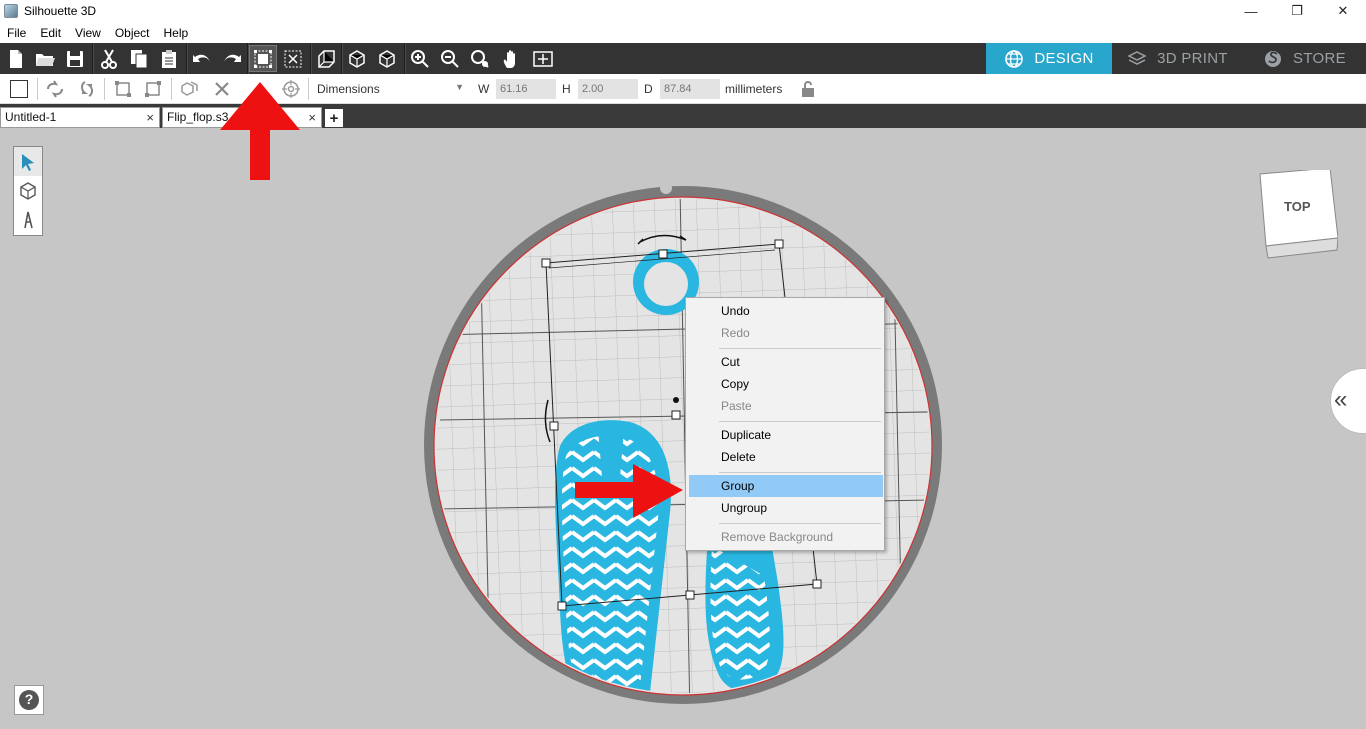 The image size is (1366, 729). I want to click on view-cube-label: TOP, so click(1297, 206).